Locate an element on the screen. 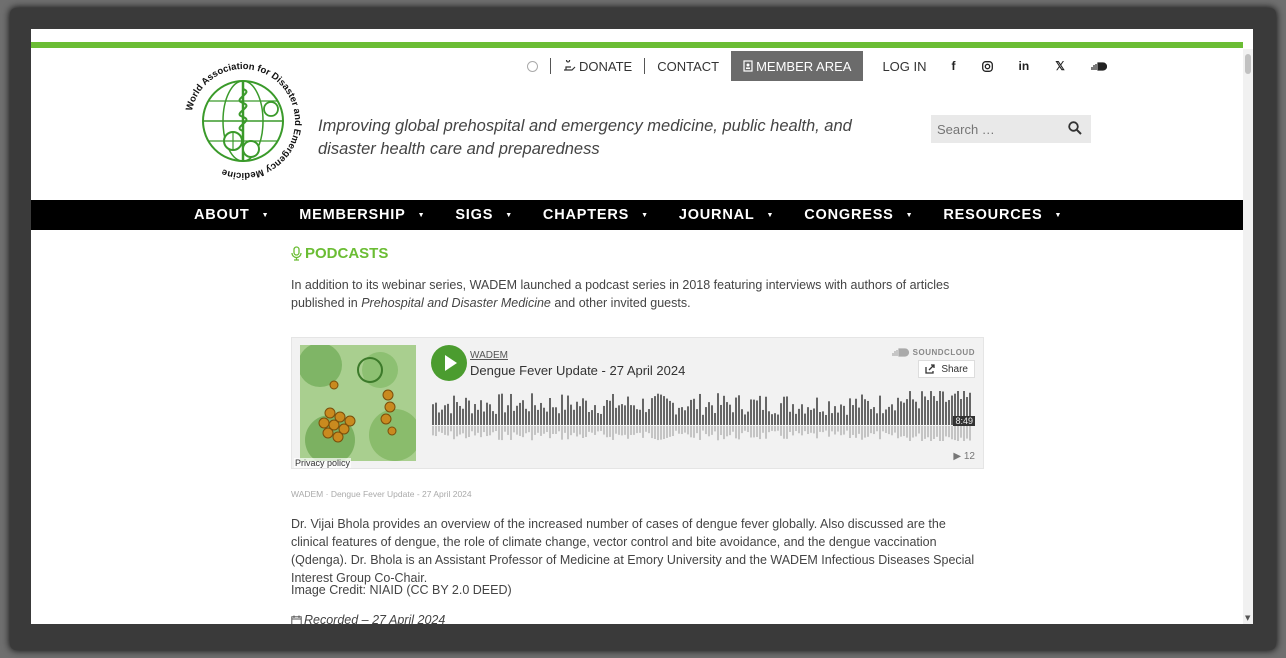 This screenshot has width=1286, height=658. x-icon: 𝕏 is located at coordinates (1060, 66).